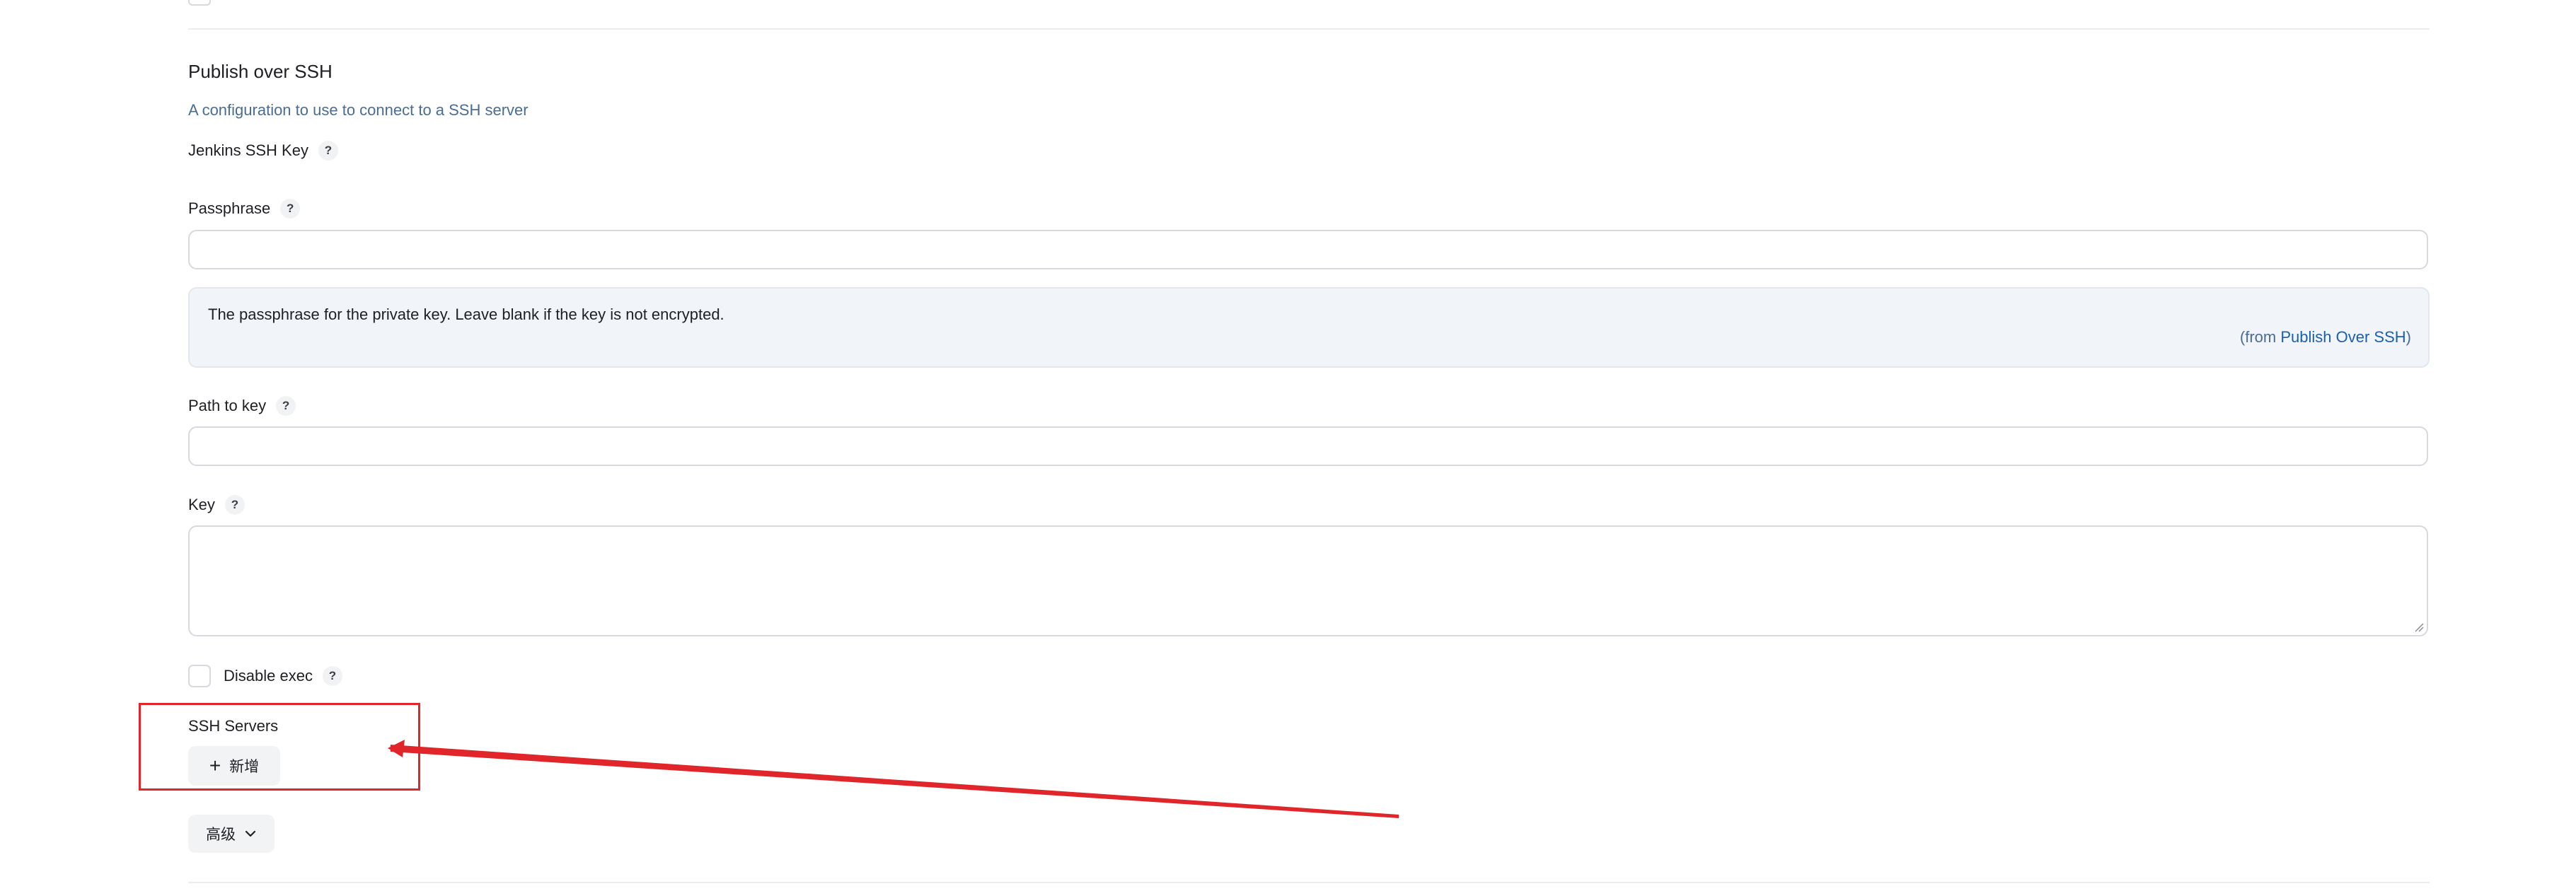  I want to click on chevron-down-icon, so click(250, 833).